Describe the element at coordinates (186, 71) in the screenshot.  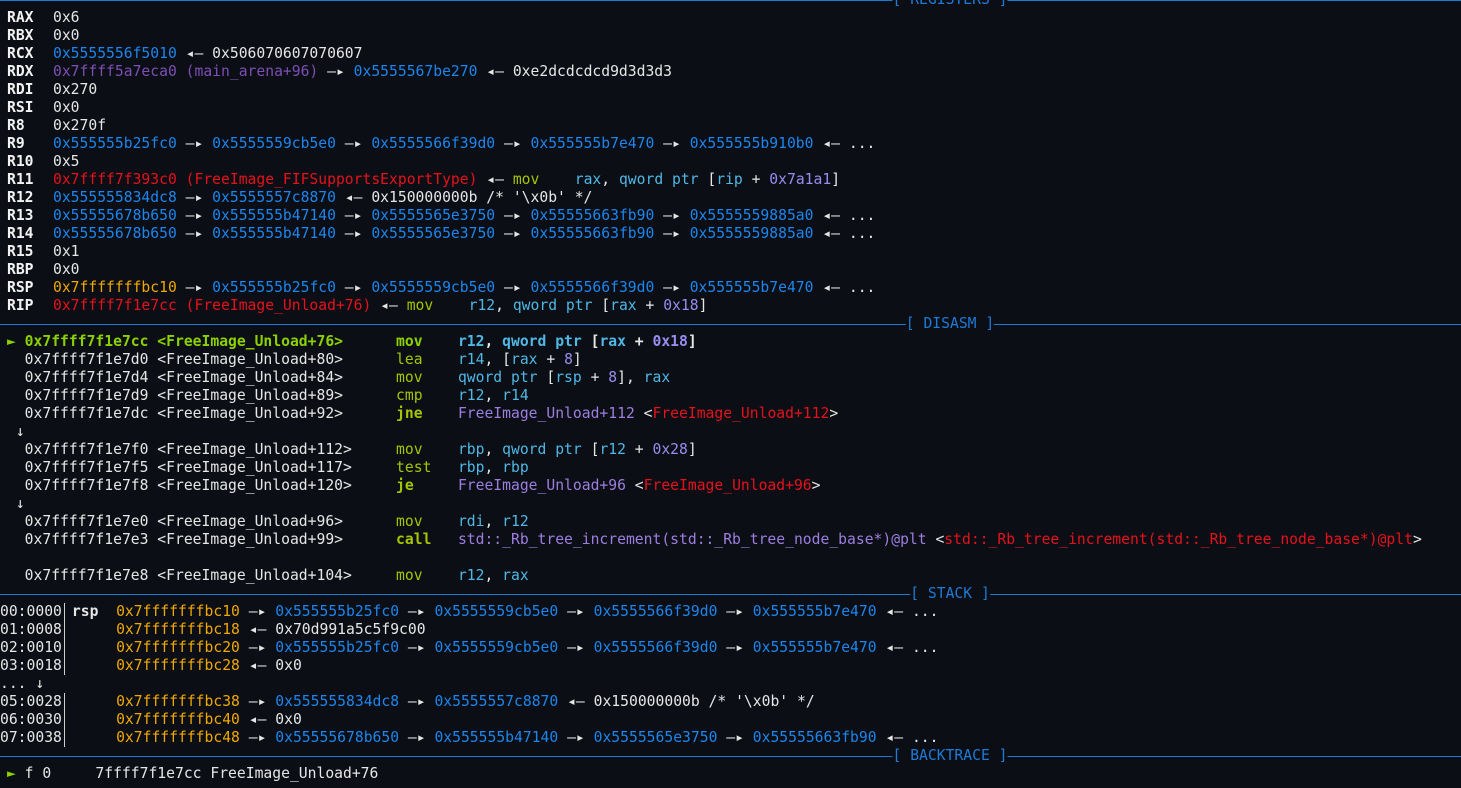
I see `value-segment: 0x7ffff5a7eca0 (main_arena+96)` at that location.